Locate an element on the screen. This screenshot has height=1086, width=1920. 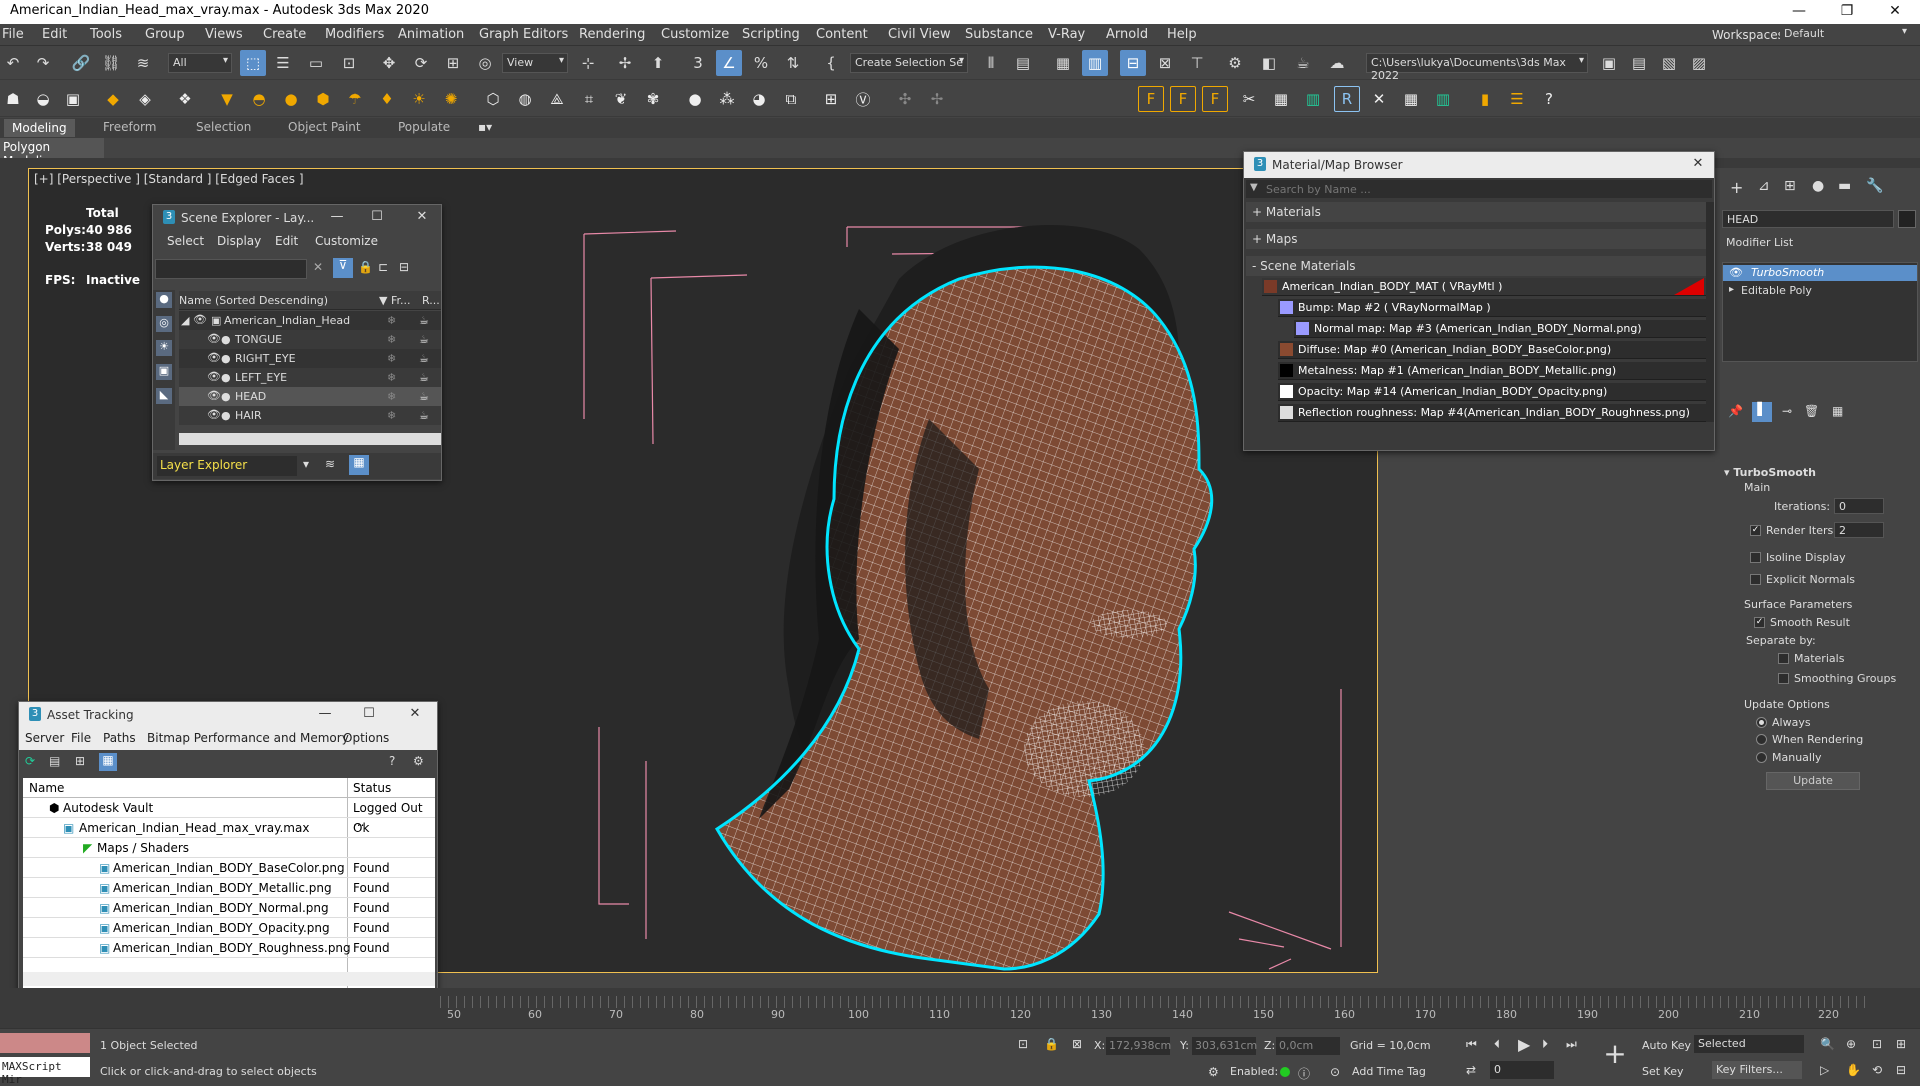
render-cloud-icon: ☁ is located at coordinates (1337, 63).